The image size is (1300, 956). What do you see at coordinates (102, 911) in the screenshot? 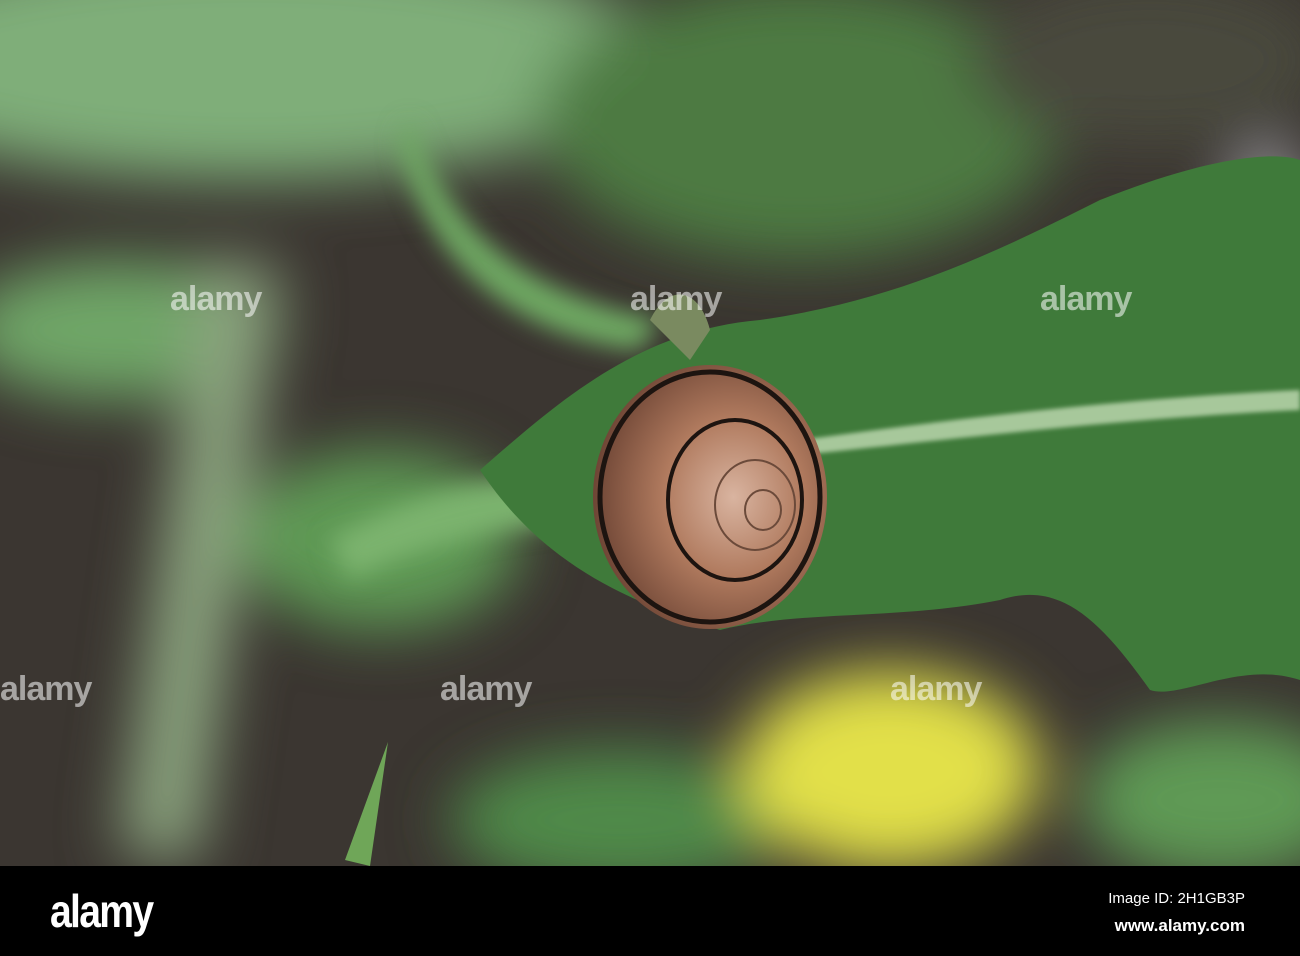
I see `alamy-logo: alamy` at bounding box center [102, 911].